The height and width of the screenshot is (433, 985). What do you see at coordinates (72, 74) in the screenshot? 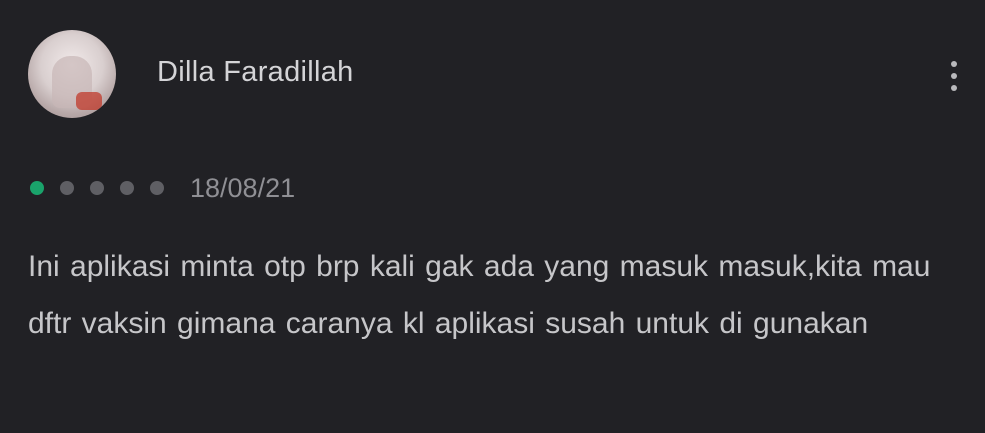
I see `avatar` at bounding box center [72, 74].